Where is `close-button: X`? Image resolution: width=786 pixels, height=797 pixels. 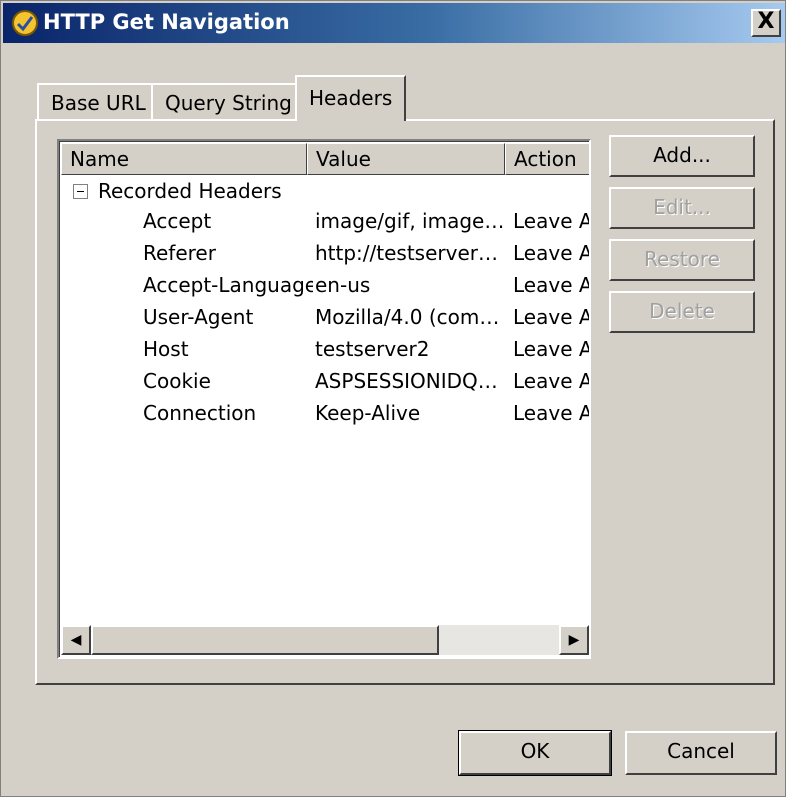
close-button: X is located at coordinates (766, 23).